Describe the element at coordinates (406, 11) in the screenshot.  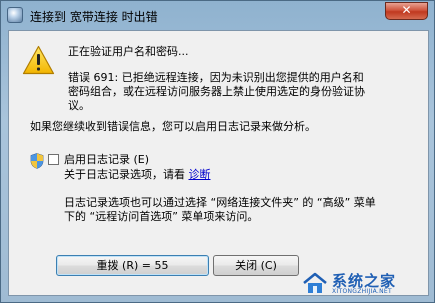
I see `title-close-button: ✕` at that location.